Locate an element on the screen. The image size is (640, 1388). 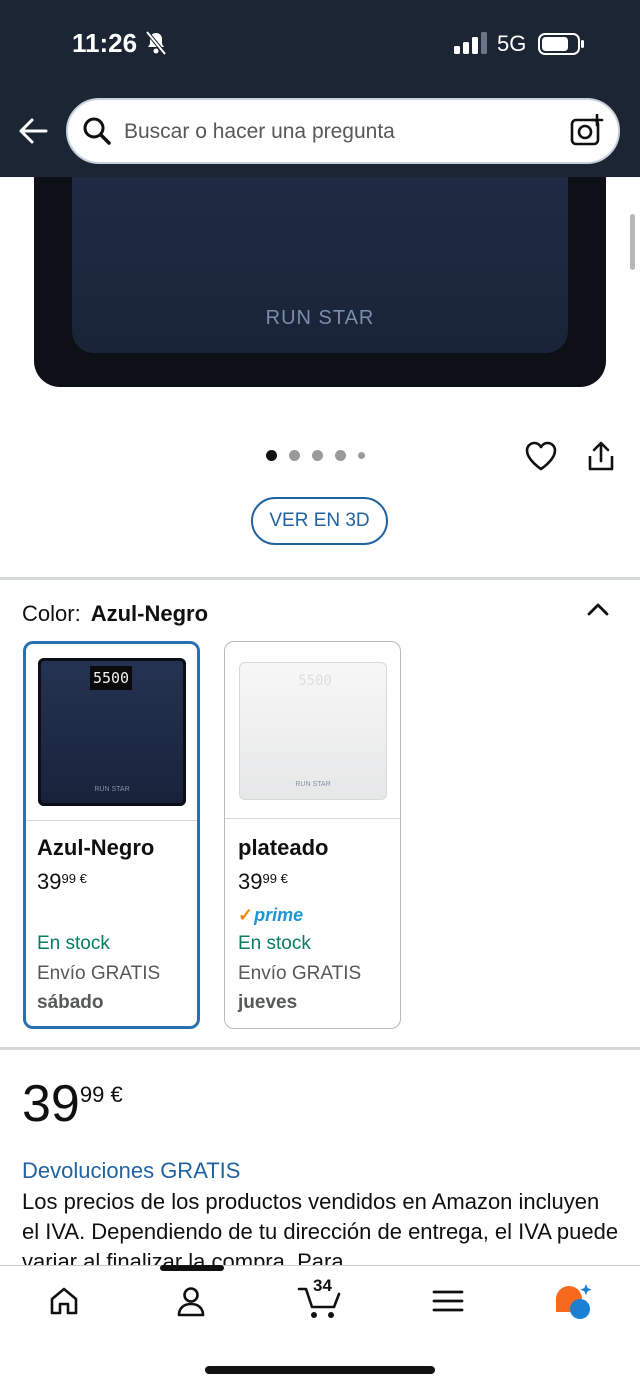
brand-logo: RUN STAR is located at coordinates (320, 318).